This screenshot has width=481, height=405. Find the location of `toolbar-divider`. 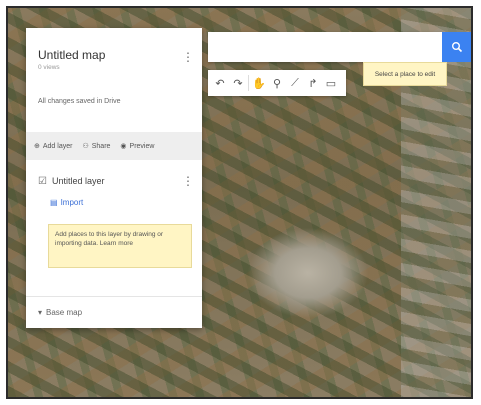

toolbar-divider is located at coordinates (248, 83).